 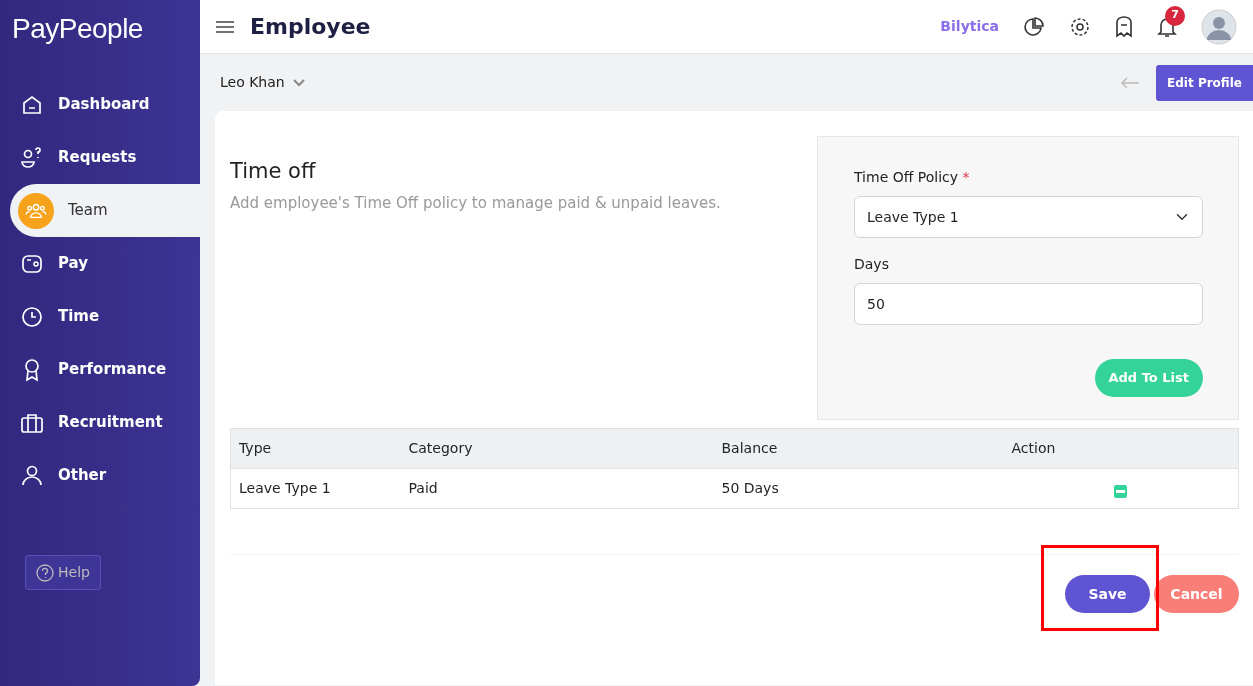 I want to click on settings-icon, so click(x=1080, y=26).